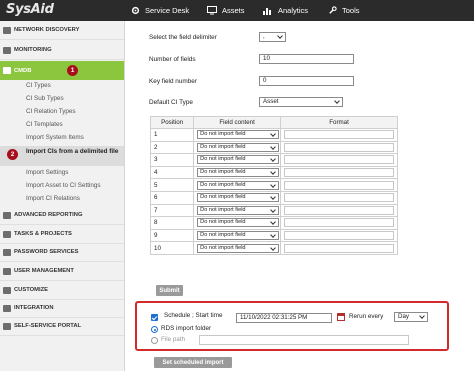 Image resolution: width=474 pixels, height=371 pixels. Describe the element at coordinates (72, 70) in the screenshot. I see `step-badge-1: 1` at that location.